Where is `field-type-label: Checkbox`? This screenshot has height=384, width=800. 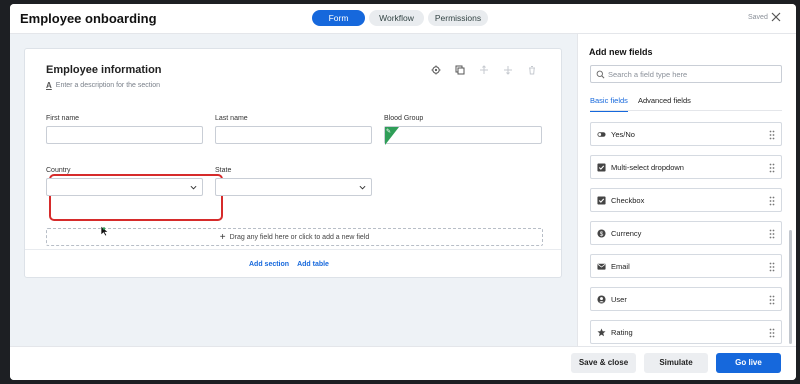 field-type-label: Checkbox is located at coordinates (628, 200).